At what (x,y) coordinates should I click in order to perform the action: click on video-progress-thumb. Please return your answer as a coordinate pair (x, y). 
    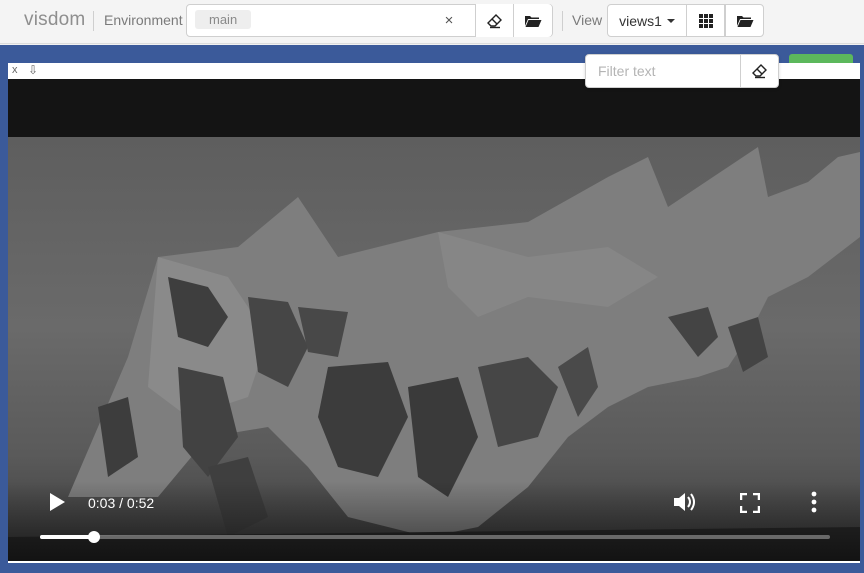
    Looking at the image, I should click on (93, 537).